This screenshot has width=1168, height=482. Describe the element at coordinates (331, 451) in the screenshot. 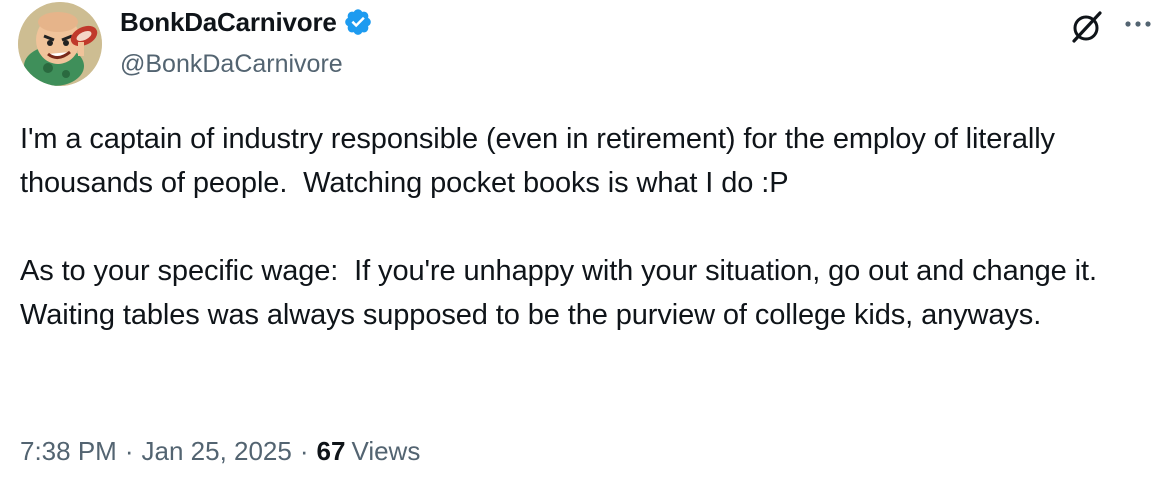

I see `views-count: 67` at that location.